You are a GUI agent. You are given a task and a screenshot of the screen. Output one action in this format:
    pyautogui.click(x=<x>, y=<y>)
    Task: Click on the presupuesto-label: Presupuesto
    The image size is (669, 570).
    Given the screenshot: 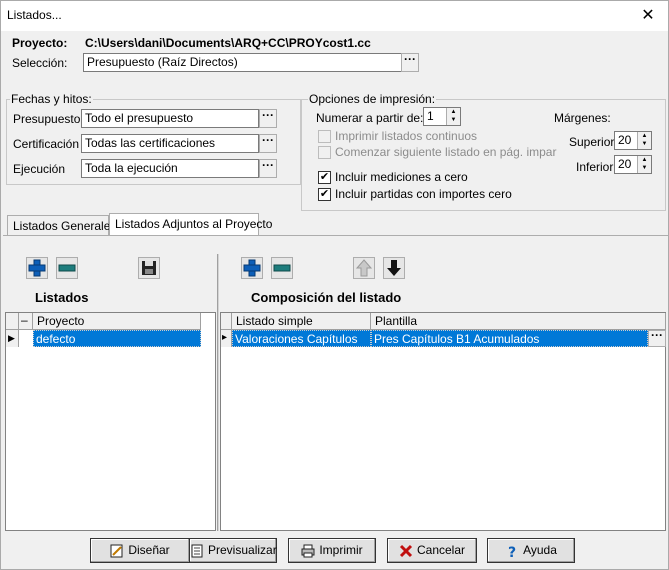 What is the action you would take?
    pyautogui.click(x=47, y=119)
    